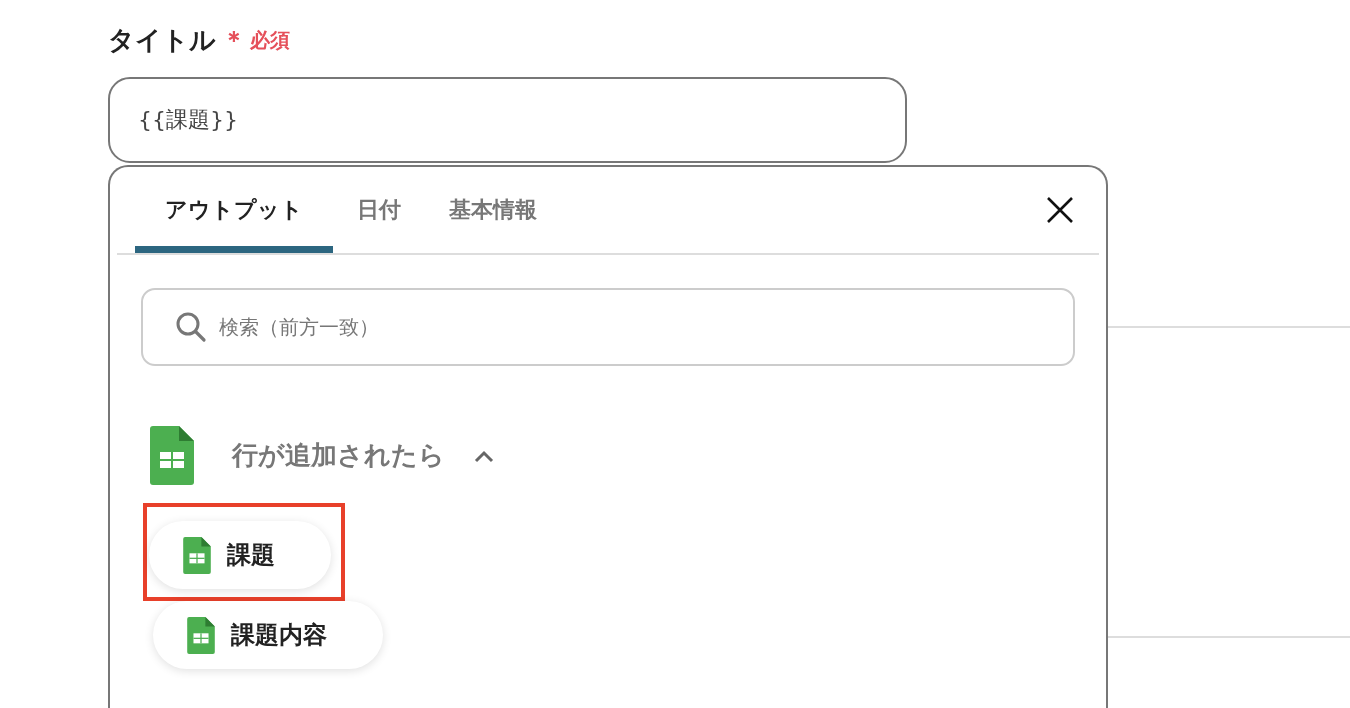 This screenshot has height=708, width=1350. I want to click on close-icon, so click(1060, 210).